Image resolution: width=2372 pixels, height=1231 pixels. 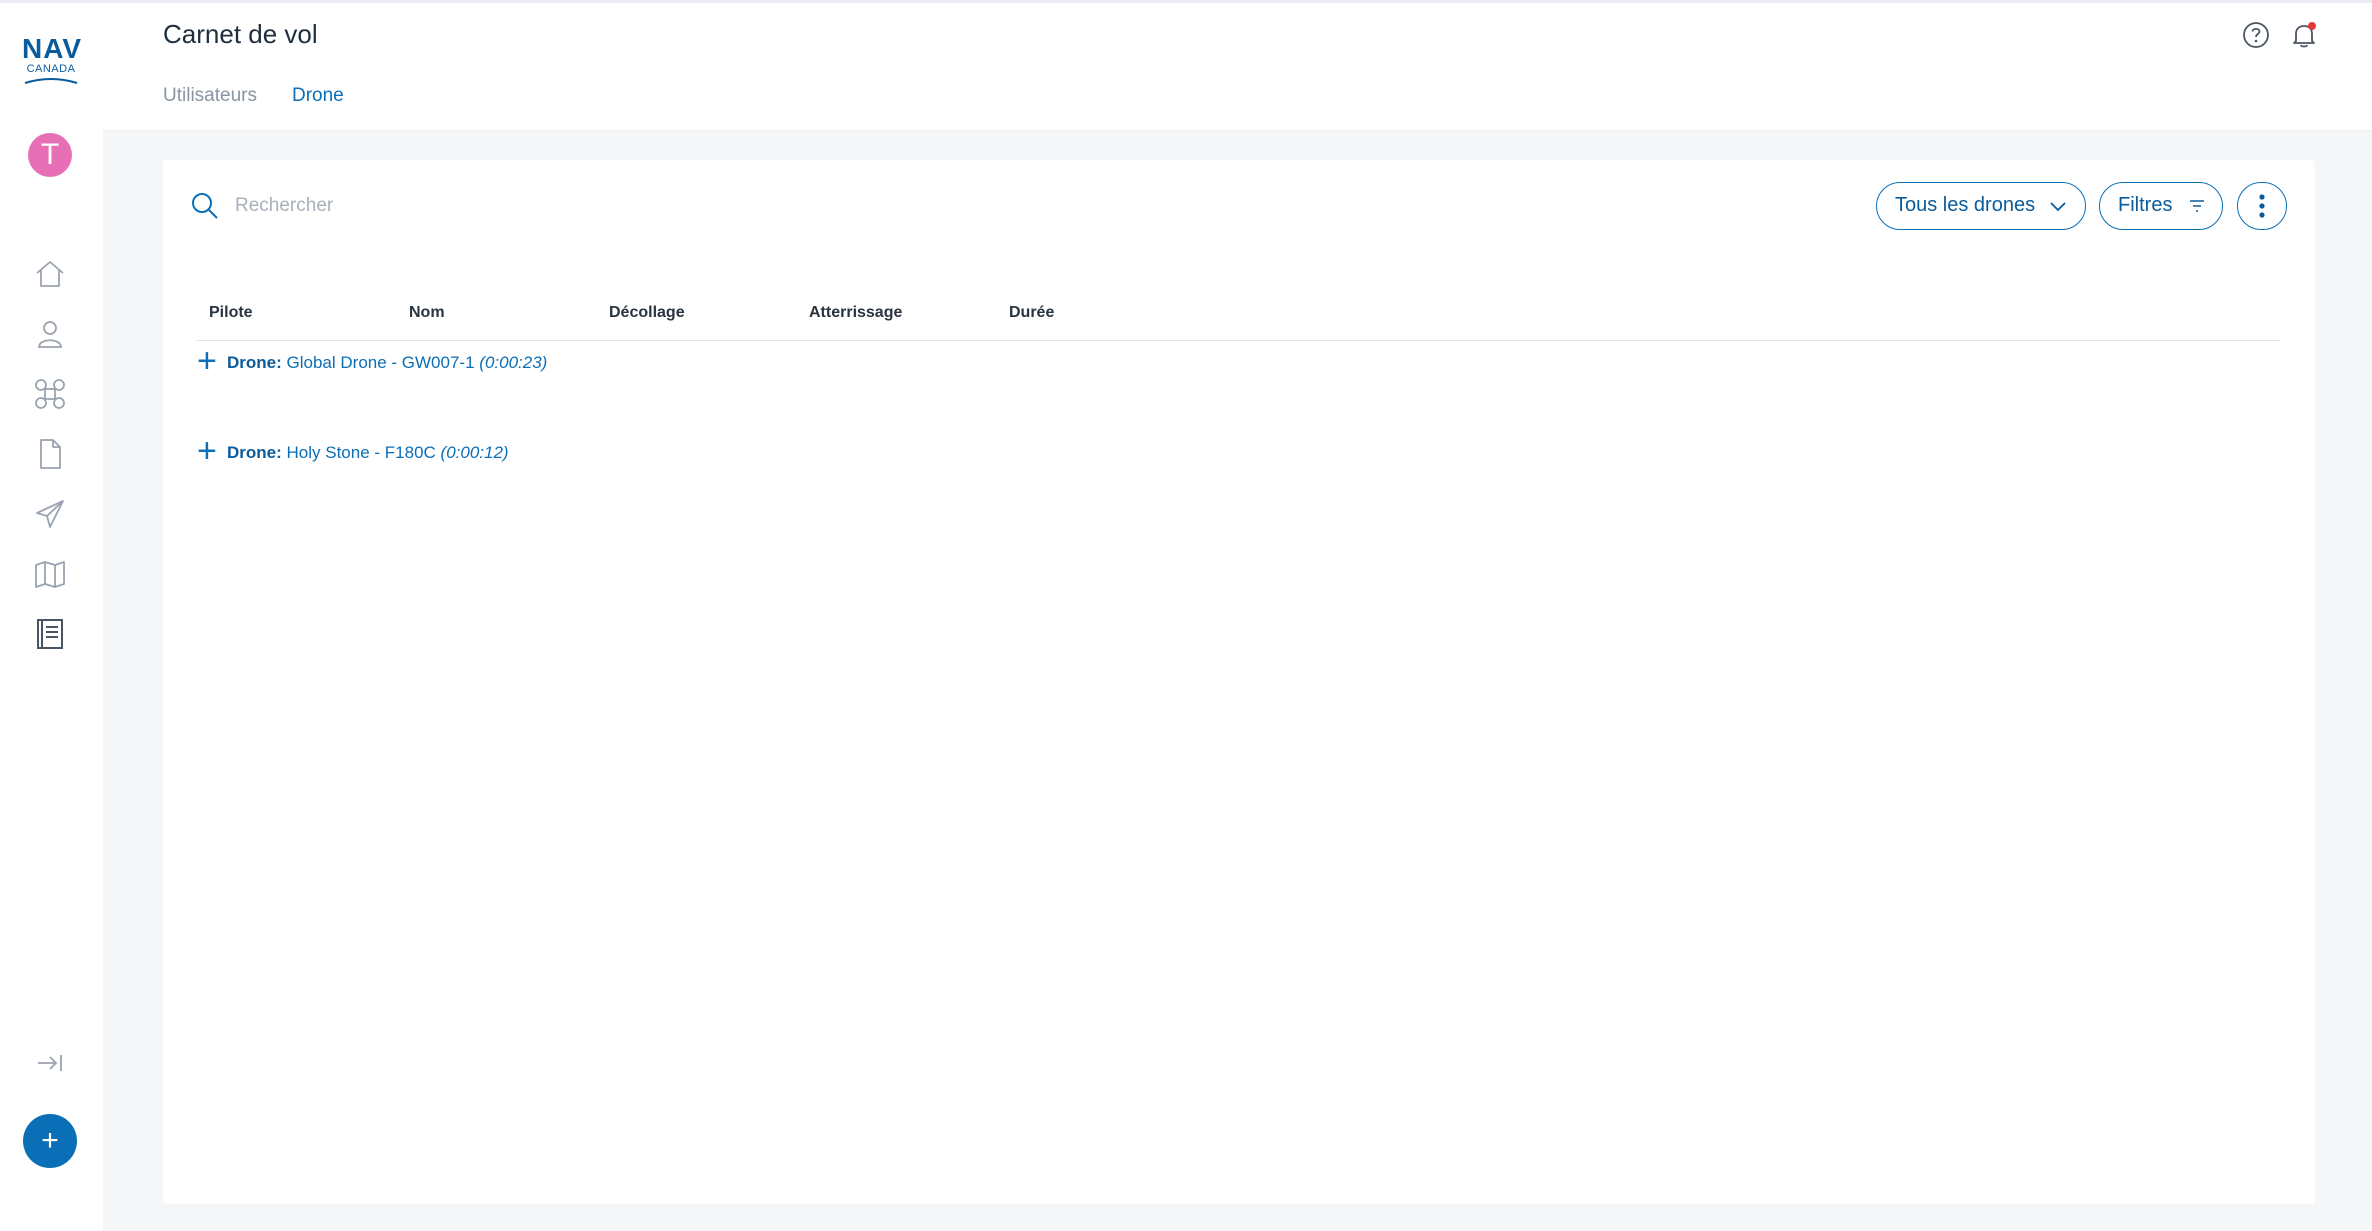 I want to click on column-header-pilote: Pilote, so click(x=231, y=313).